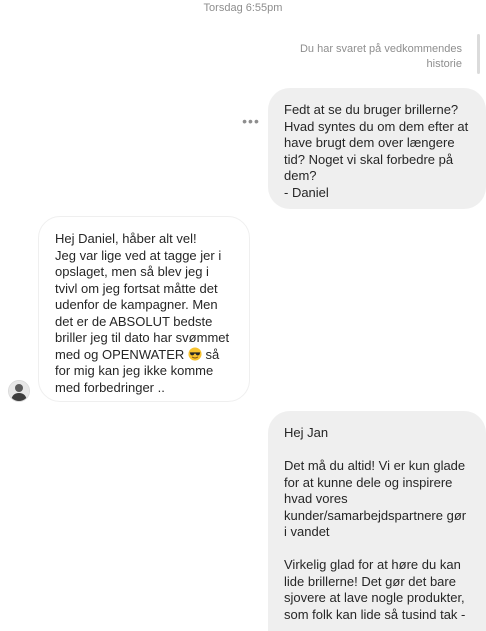 This screenshot has width=486, height=631. Describe the element at coordinates (478, 54) in the screenshot. I see `story-reply-indicator` at that location.